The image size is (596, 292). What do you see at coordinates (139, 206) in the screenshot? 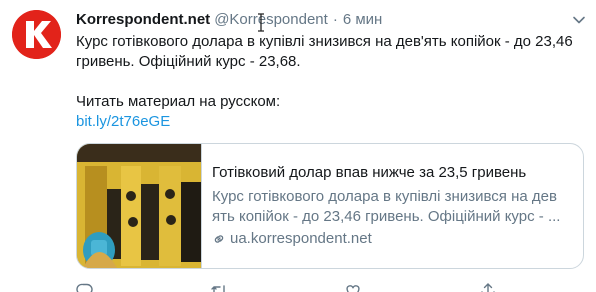
I see `card-thumbnail` at bounding box center [139, 206].